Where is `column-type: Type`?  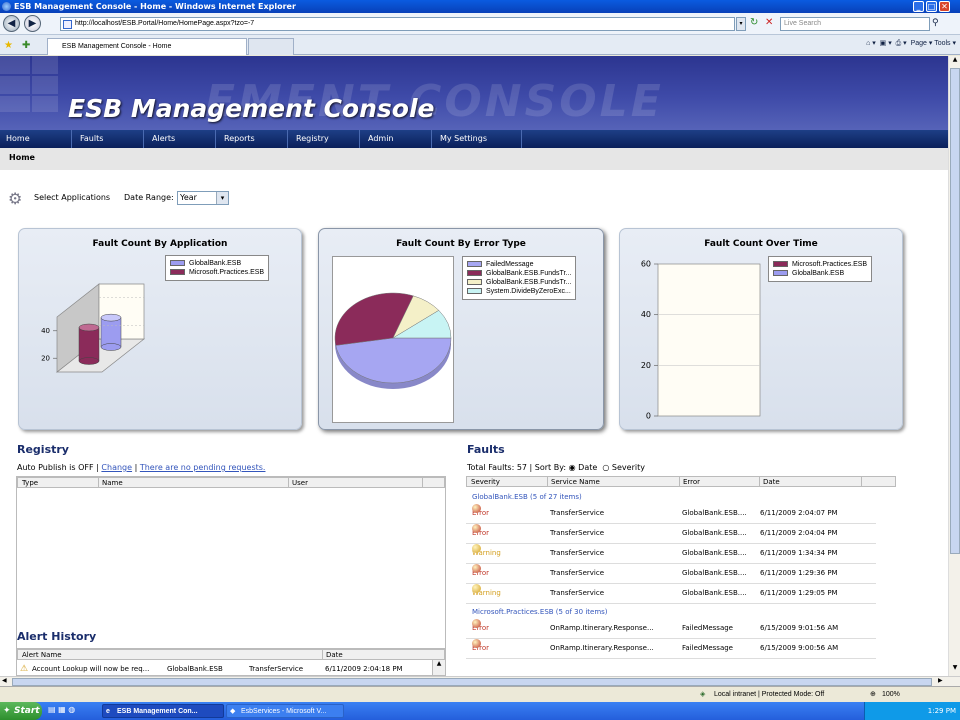 column-type: Type is located at coordinates (30, 483).